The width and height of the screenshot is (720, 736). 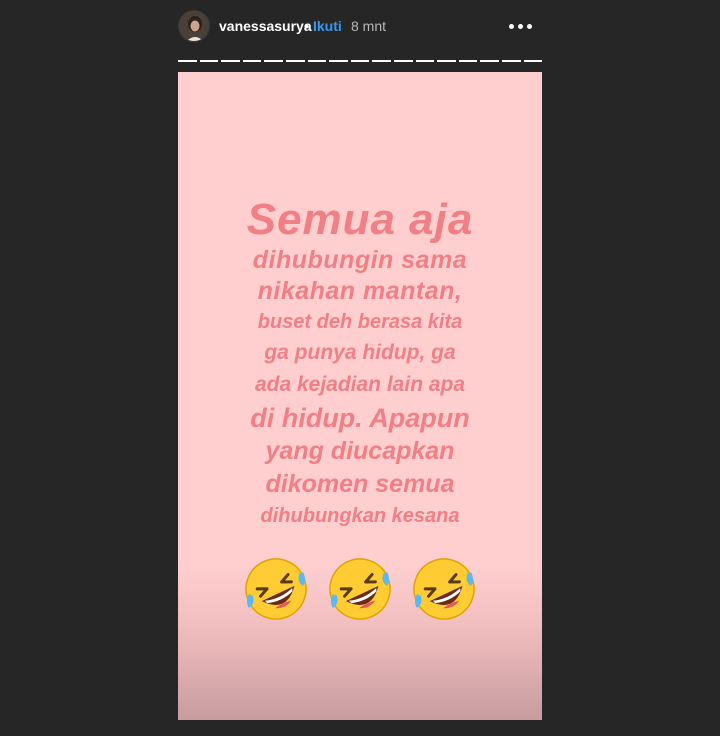 I want to click on username: vanessasurya, so click(x=265, y=26).